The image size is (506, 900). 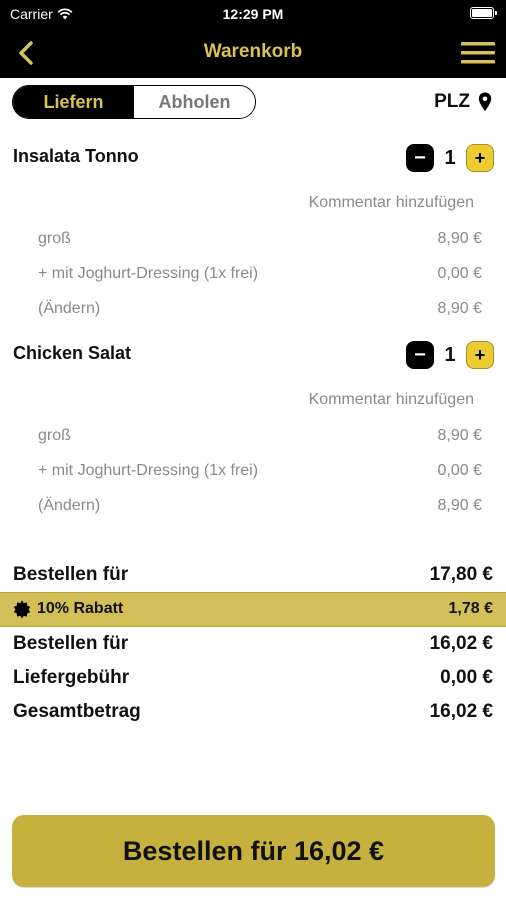 What do you see at coordinates (71, 574) in the screenshot?
I see `subtotal-label: Bestellen für` at bounding box center [71, 574].